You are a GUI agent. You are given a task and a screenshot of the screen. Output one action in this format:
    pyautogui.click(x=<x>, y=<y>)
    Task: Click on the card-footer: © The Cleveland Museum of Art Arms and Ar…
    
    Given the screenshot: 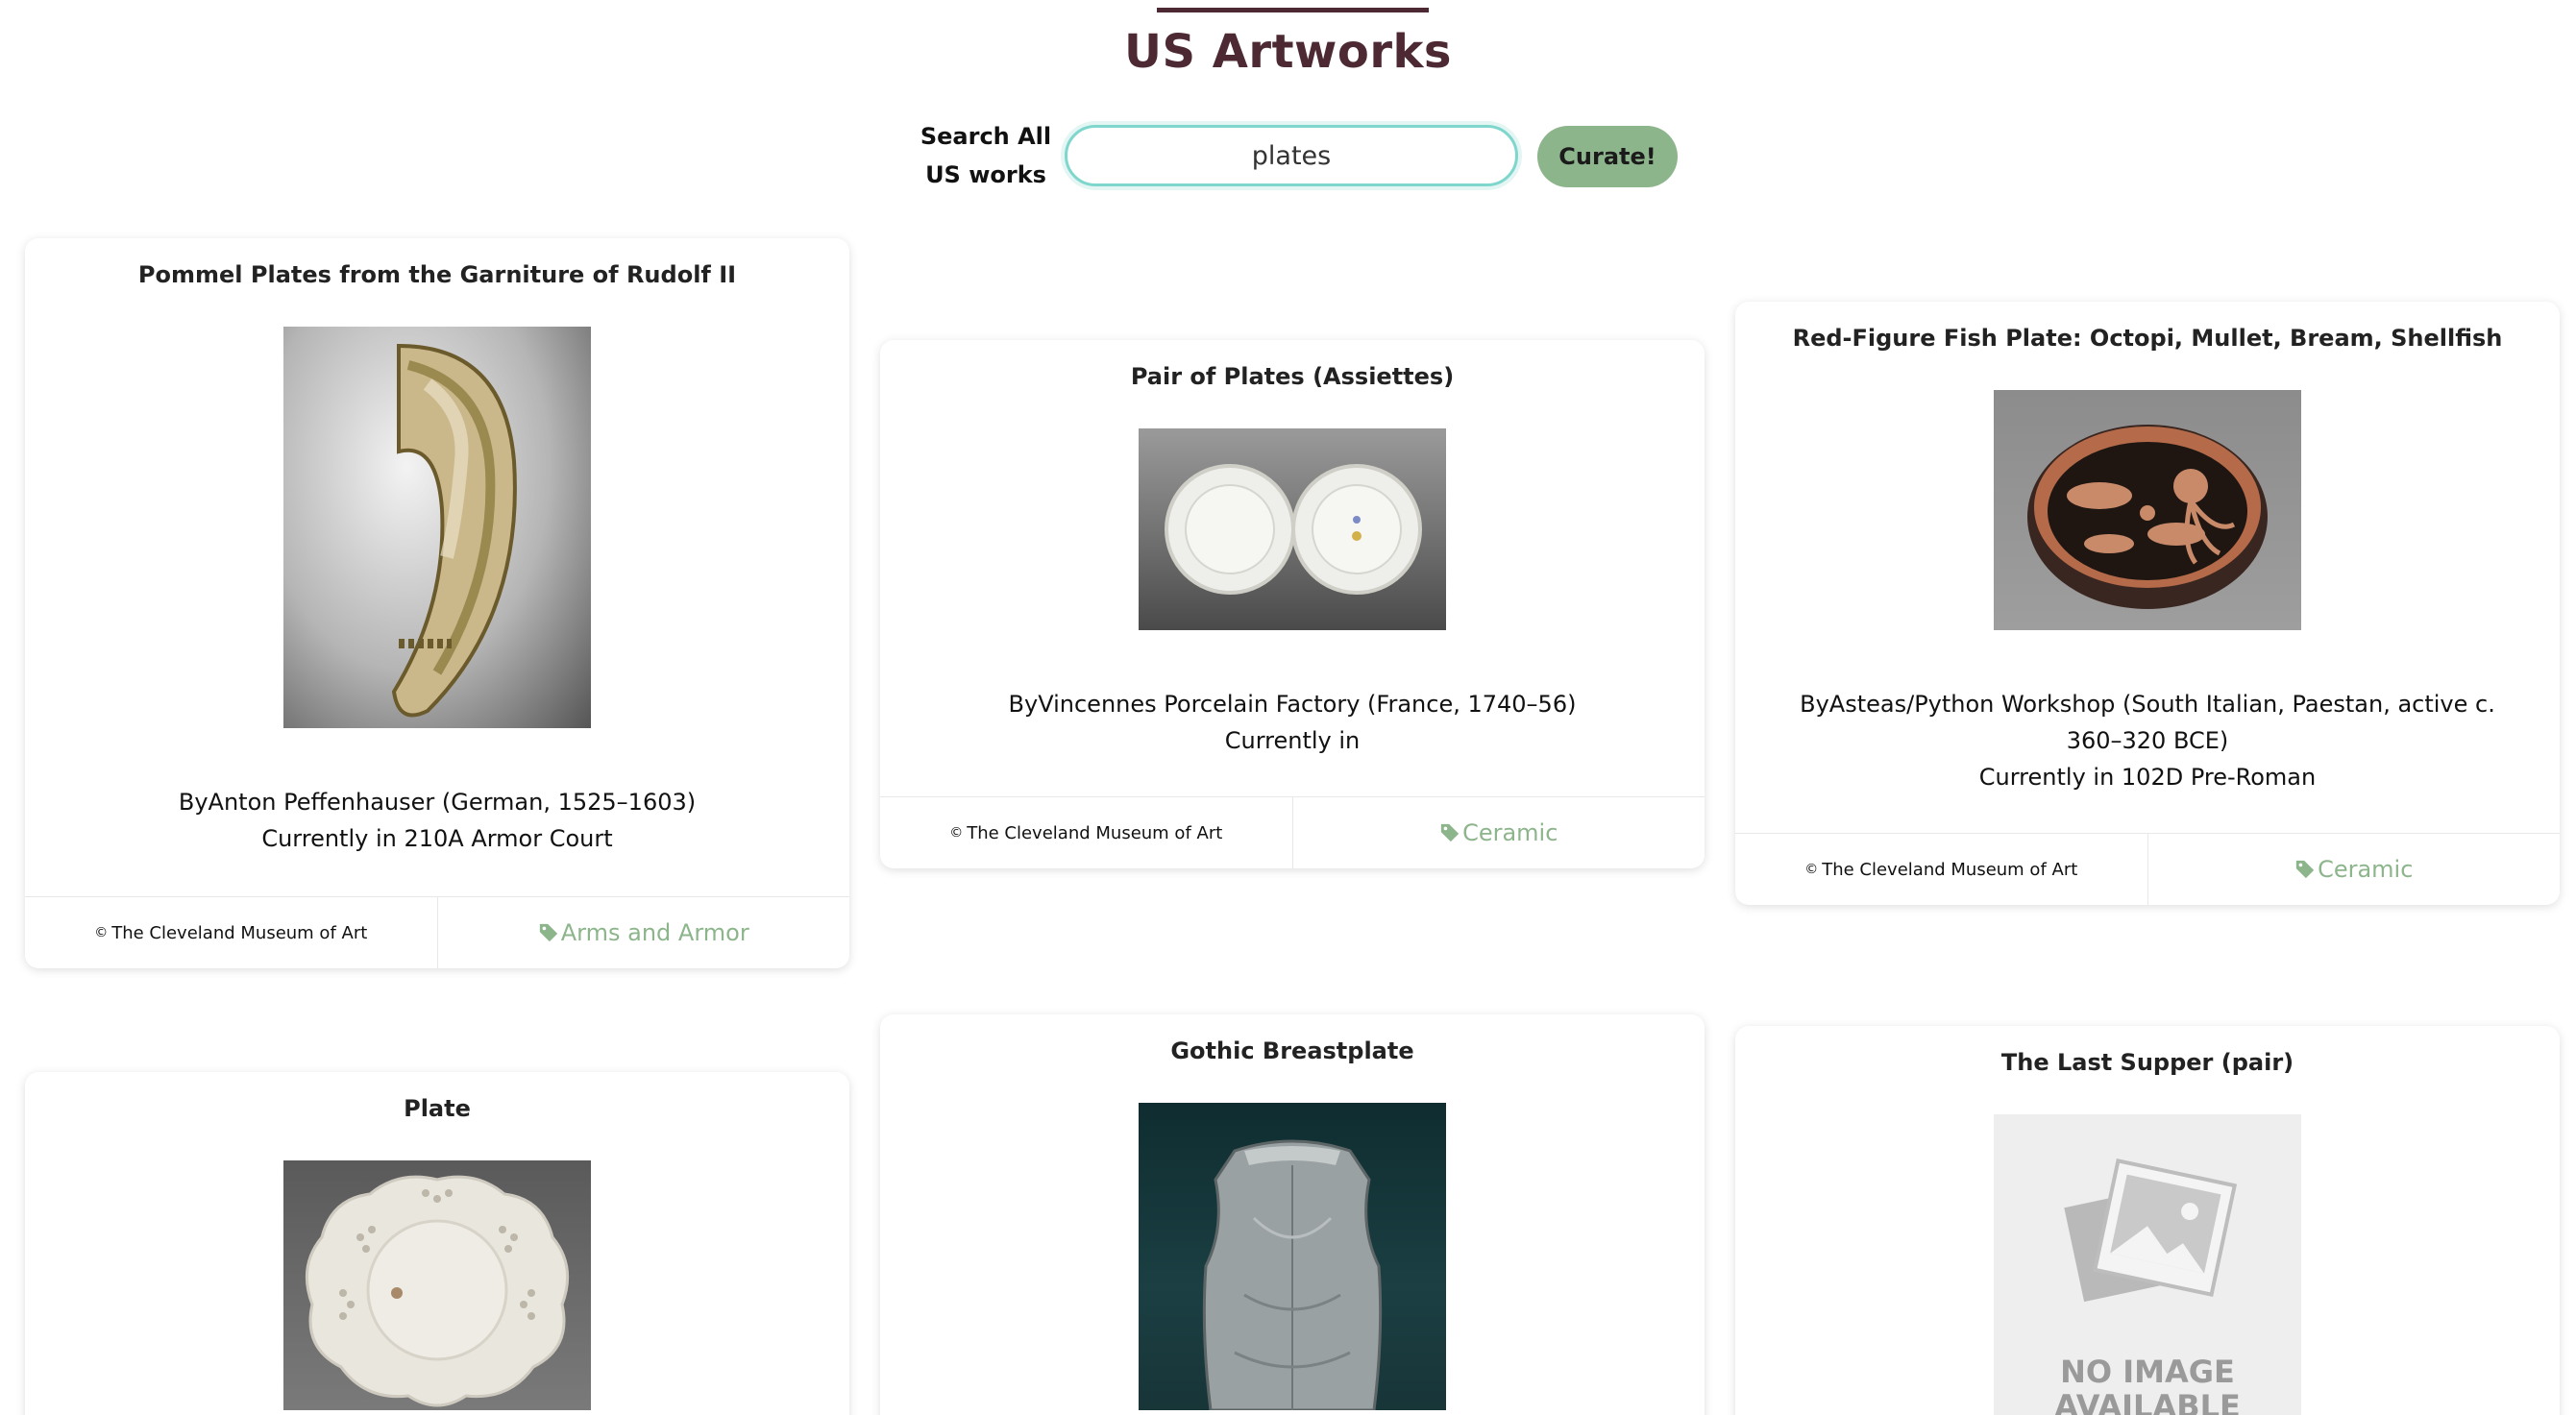 What is the action you would take?
    pyautogui.click(x=437, y=932)
    